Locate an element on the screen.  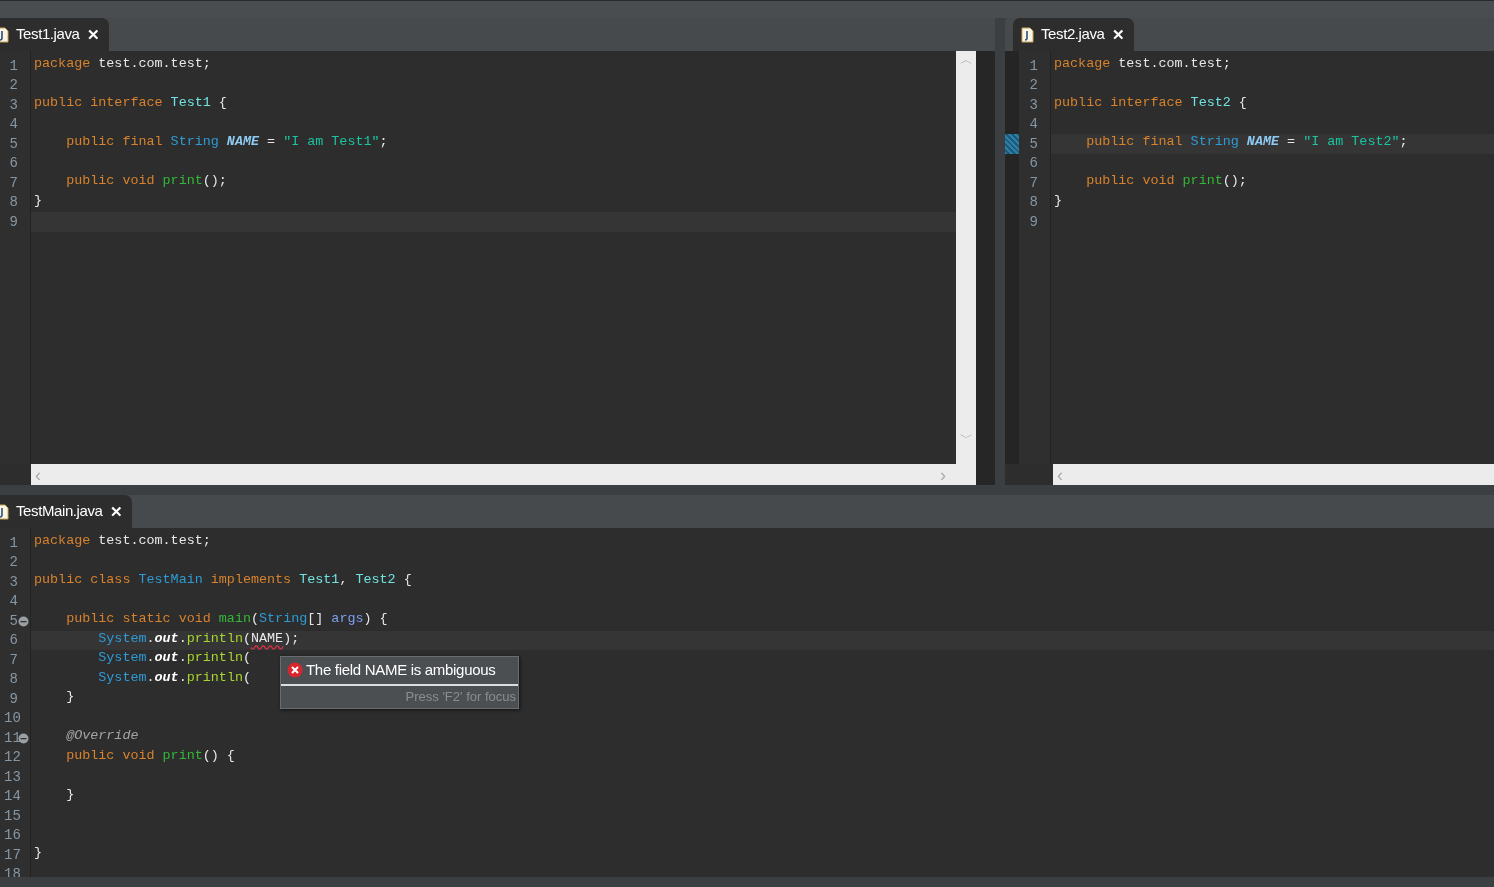
line-number: 15 is located at coordinates (12, 815).